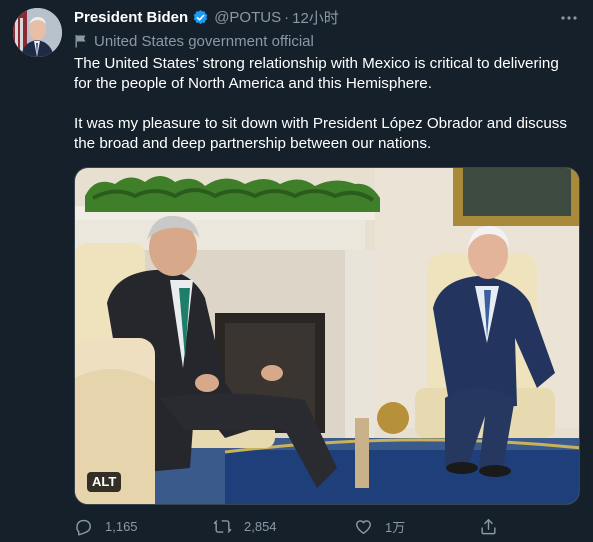 The height and width of the screenshot is (542, 593). Describe the element at coordinates (294, 526) in the screenshot. I see `tweet-actions: 1,165 2,854 1万` at that location.